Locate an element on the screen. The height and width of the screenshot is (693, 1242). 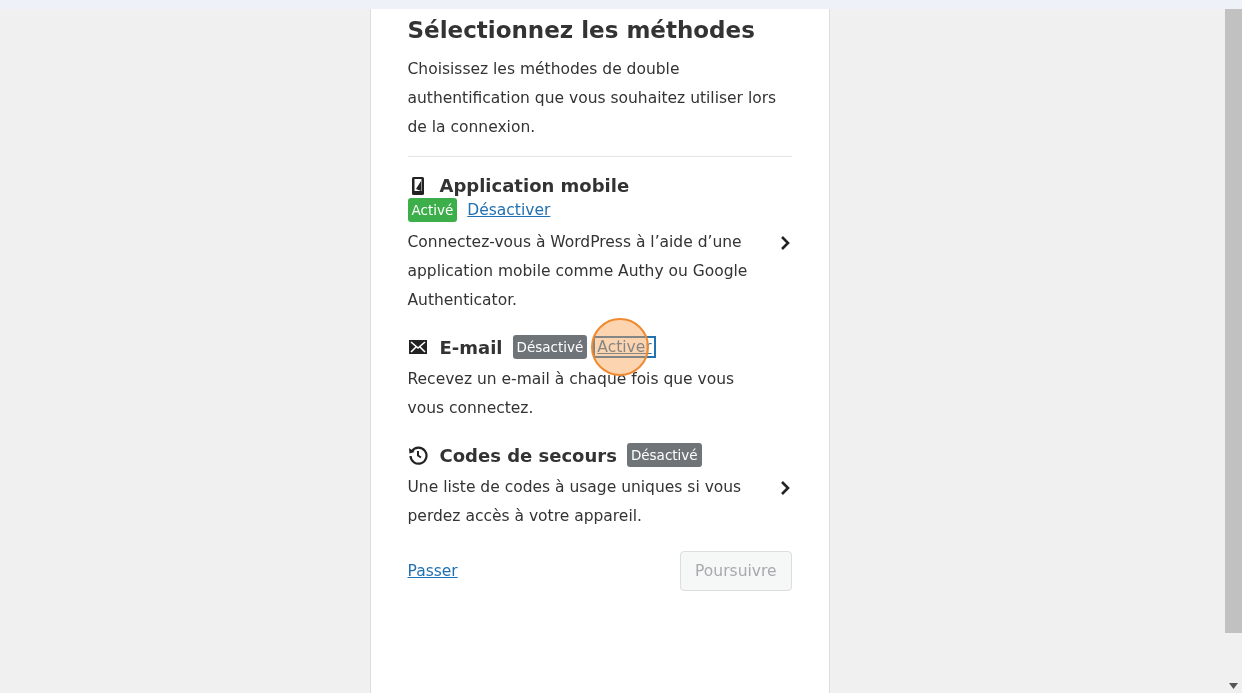
scrollbar-thumb is located at coordinates (1233, 321).